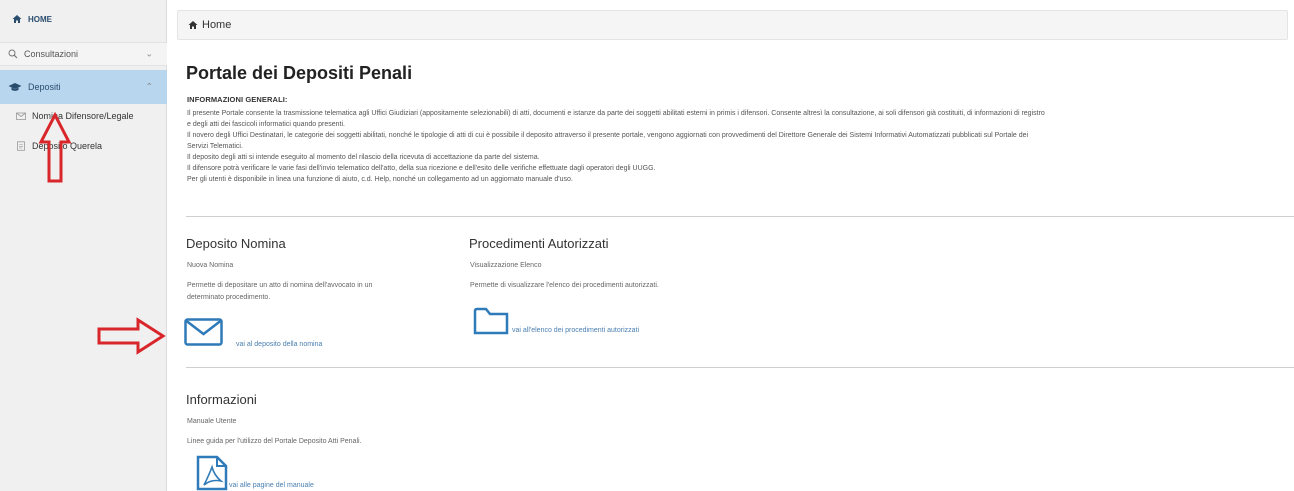  I want to click on info-heading: INFORMAZIONI GENERALI:, so click(237, 99).